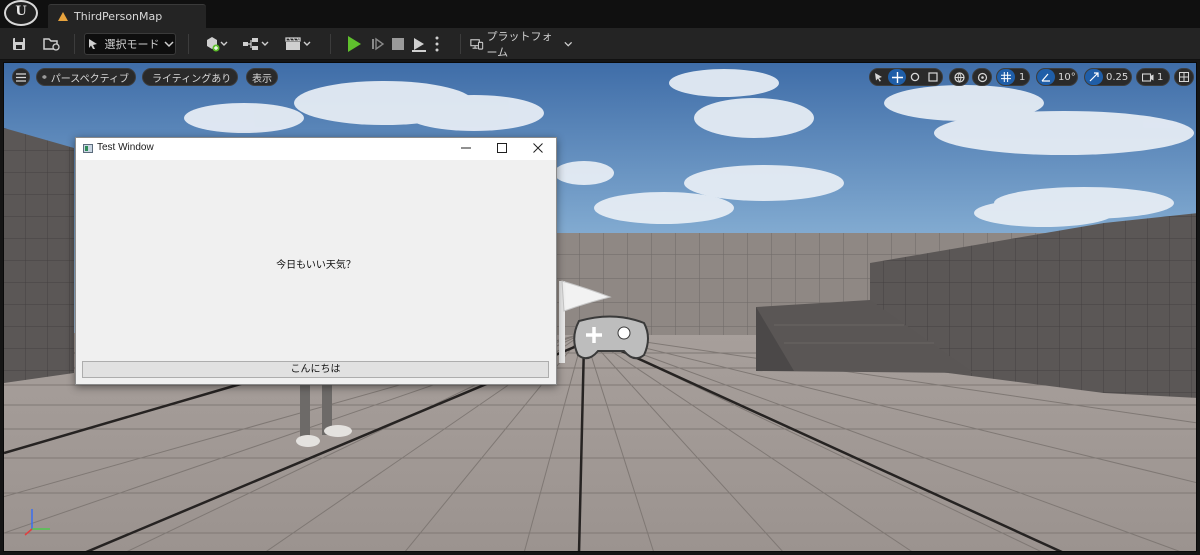  I want to click on camera-speed-button: 1, so click(1153, 77).